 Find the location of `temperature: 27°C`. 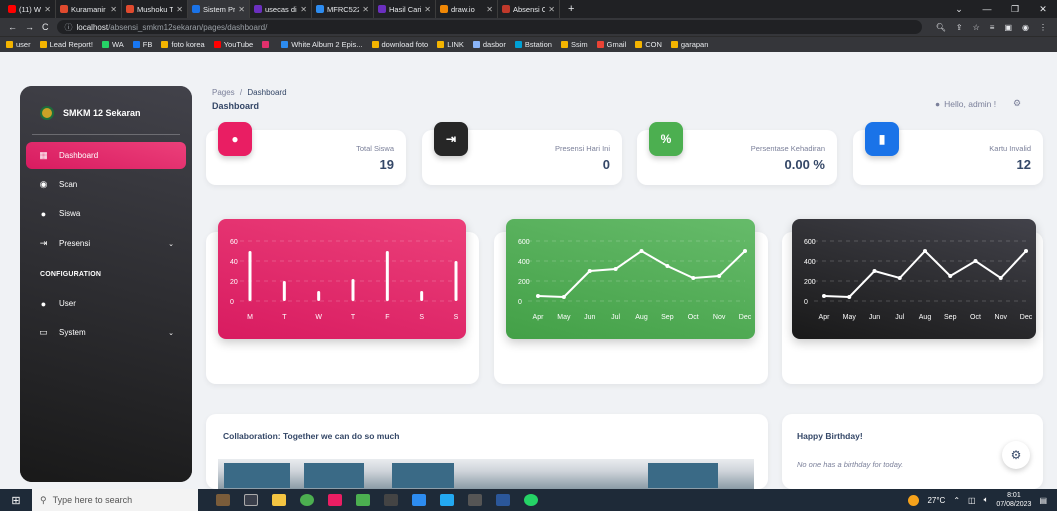

temperature: 27°C is located at coordinates (936, 500).